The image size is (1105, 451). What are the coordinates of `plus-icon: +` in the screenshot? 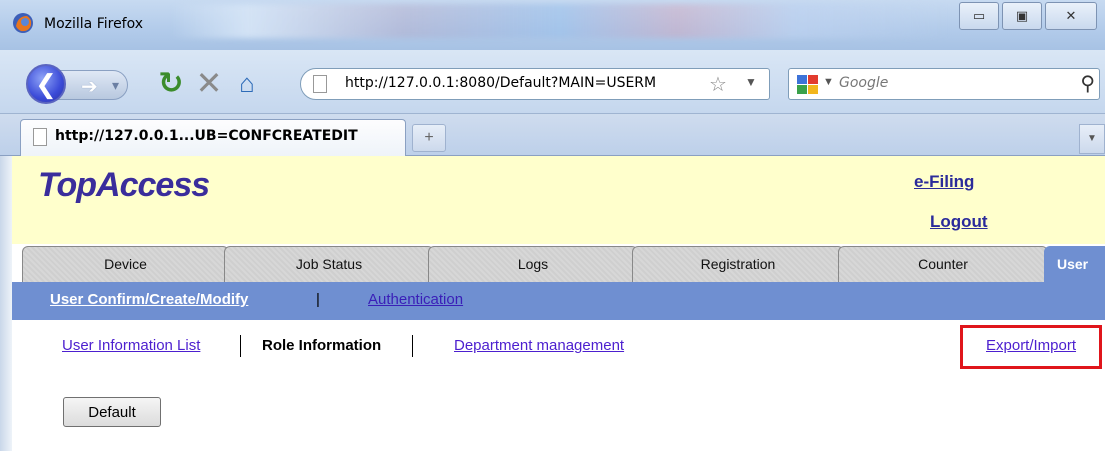 It's located at (429, 137).